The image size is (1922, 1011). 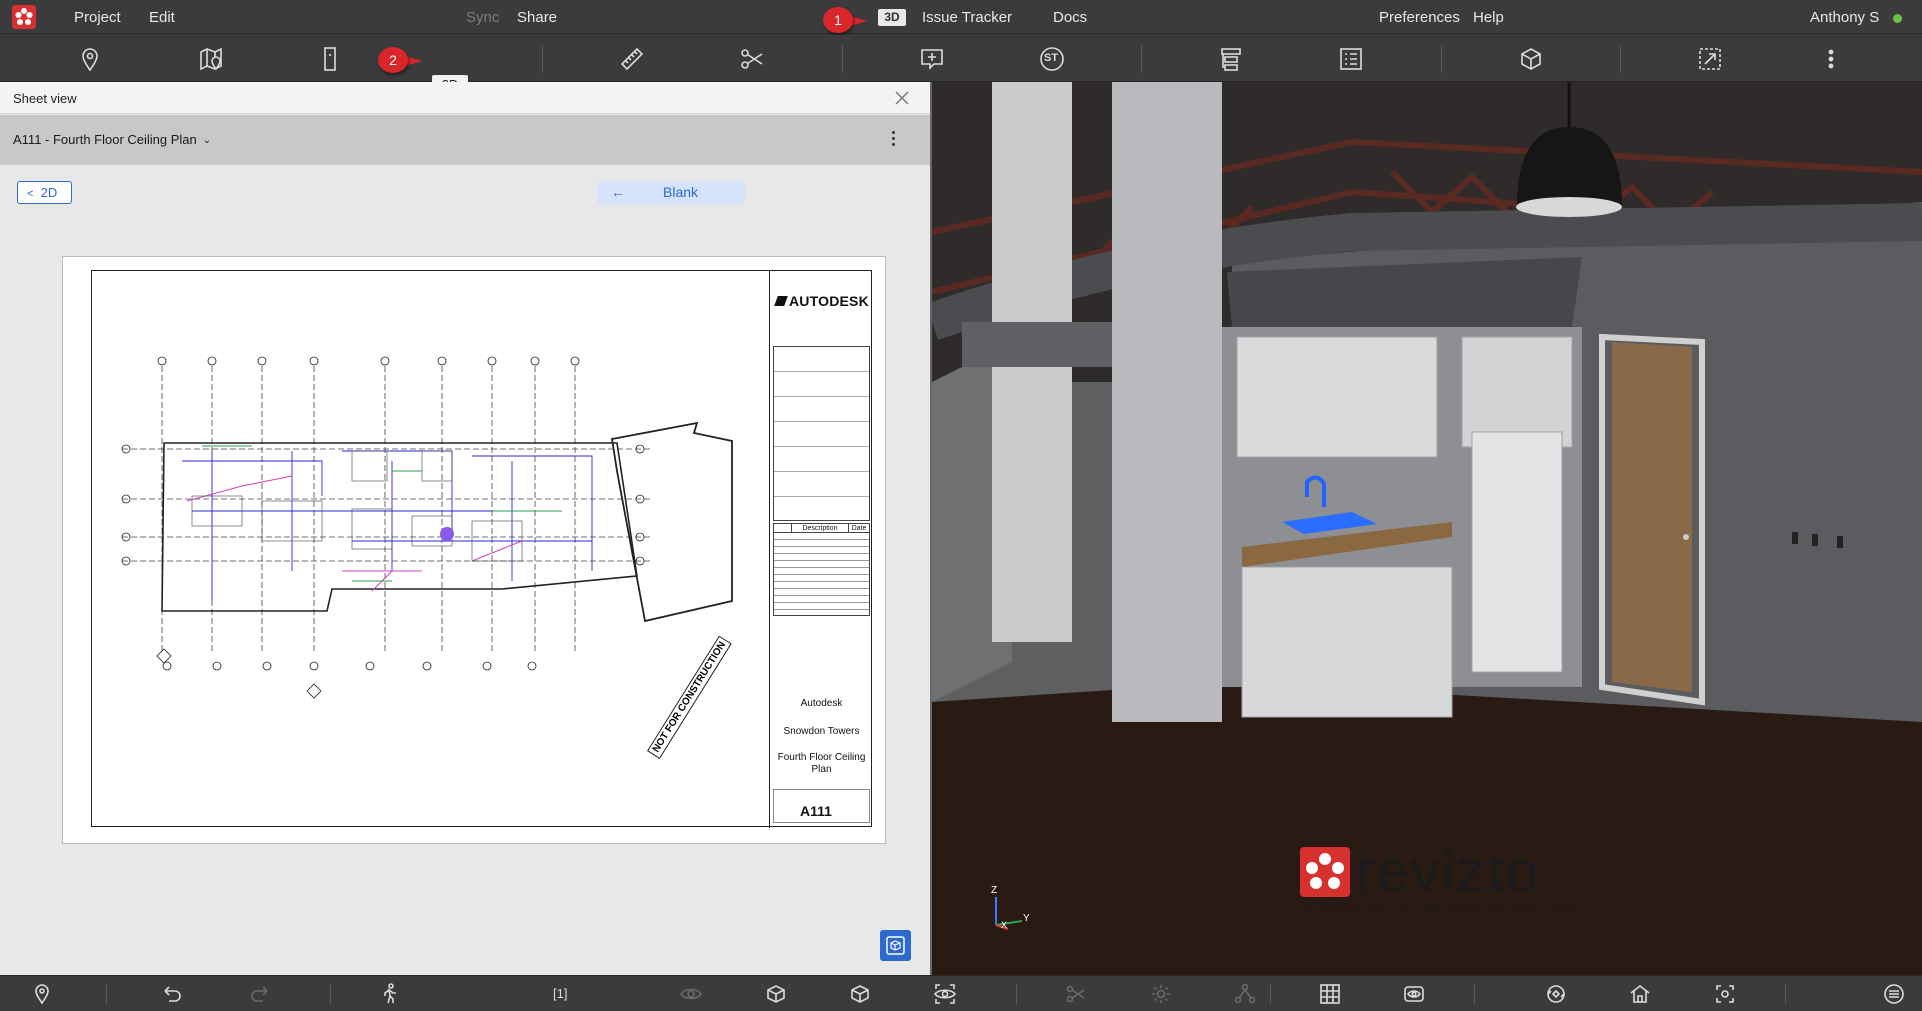 I want to click on layers-stack-icon, so click(x=1894, y=994).